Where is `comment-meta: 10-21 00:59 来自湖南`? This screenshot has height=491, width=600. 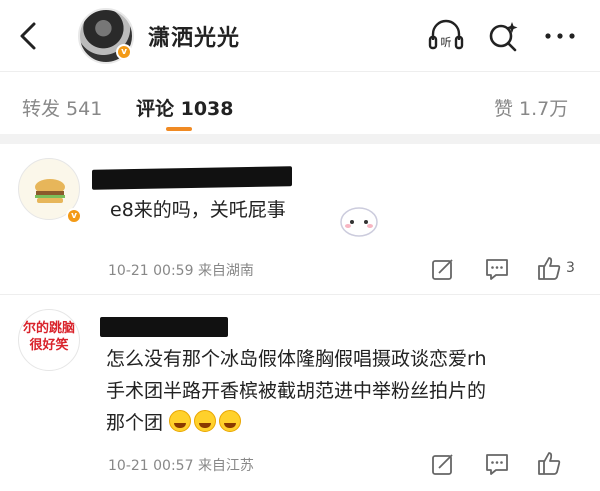
comment-meta: 10-21 00:59 来自湖南 is located at coordinates (181, 270).